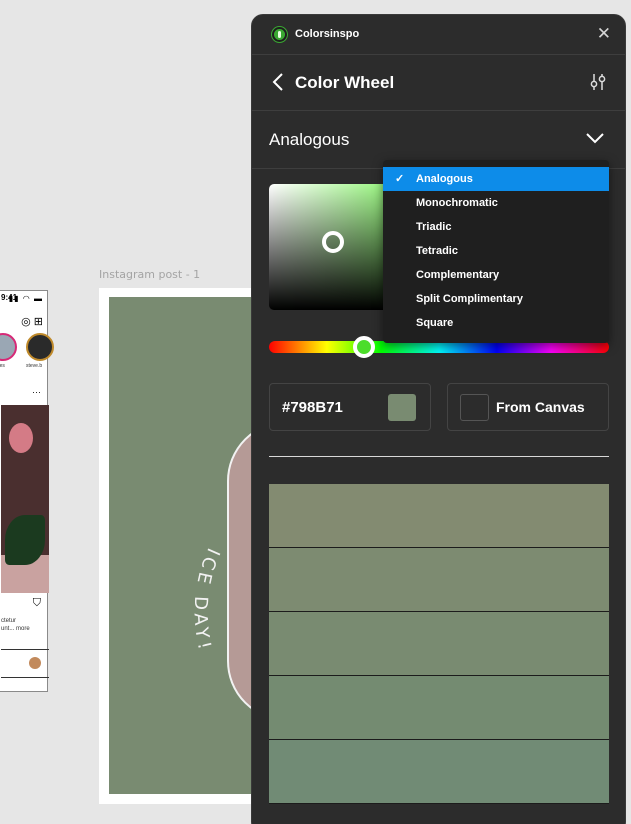  What do you see at coordinates (400, 179) in the screenshot?
I see `check-icon: ✓` at bounding box center [400, 179].